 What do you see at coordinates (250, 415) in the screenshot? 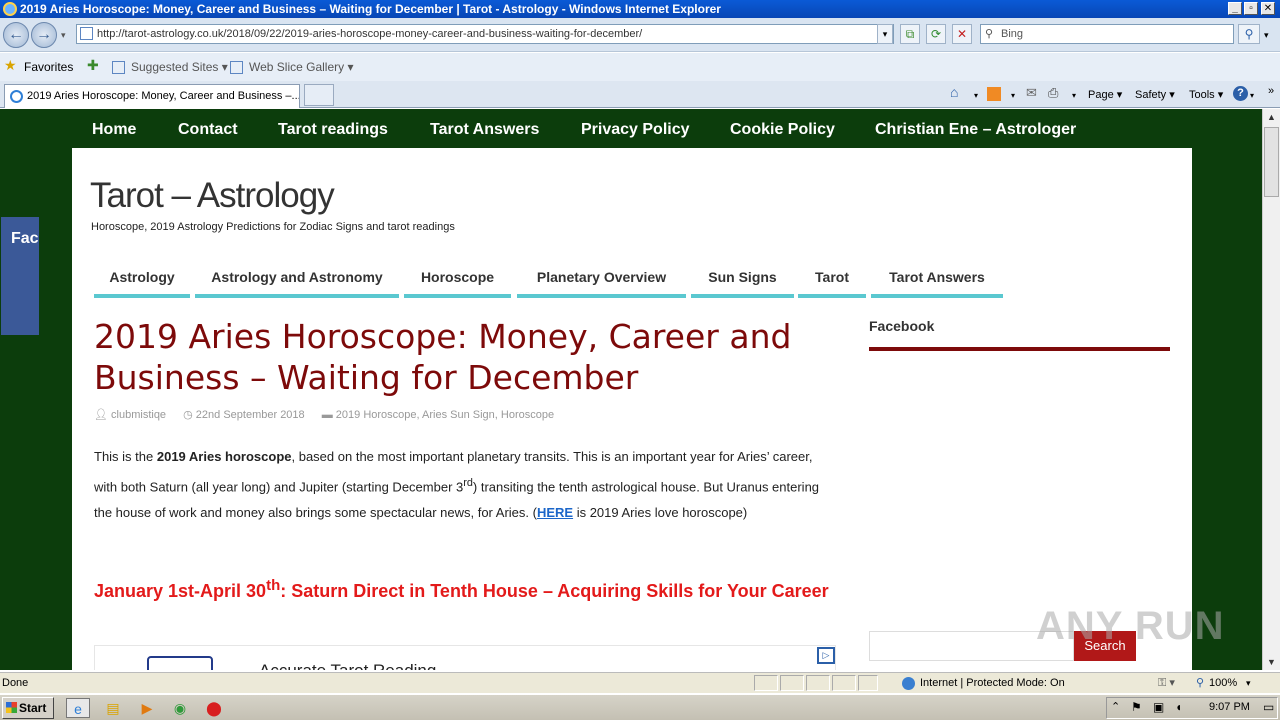
I see `post-date: 22nd September 2018` at bounding box center [250, 415].